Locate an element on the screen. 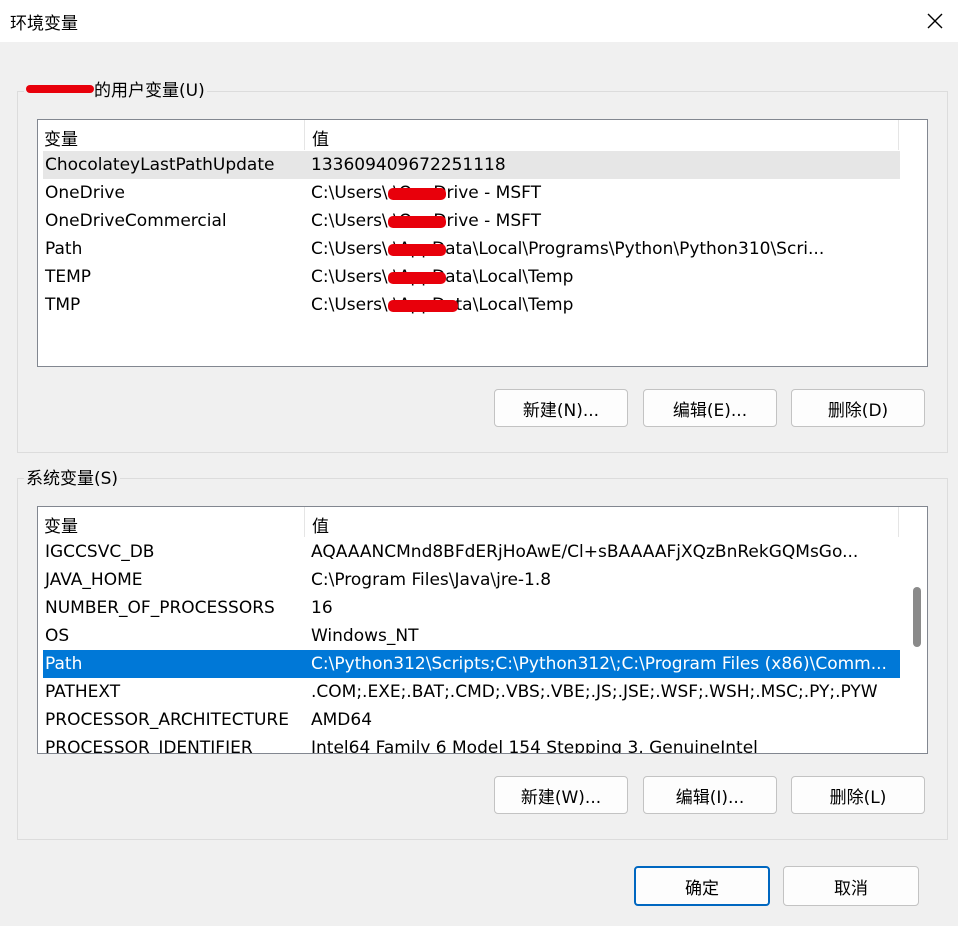 The height and width of the screenshot is (926, 958). table-row: TEMP C:\Users\ \AppData\Local\Temp is located at coordinates (471, 277).